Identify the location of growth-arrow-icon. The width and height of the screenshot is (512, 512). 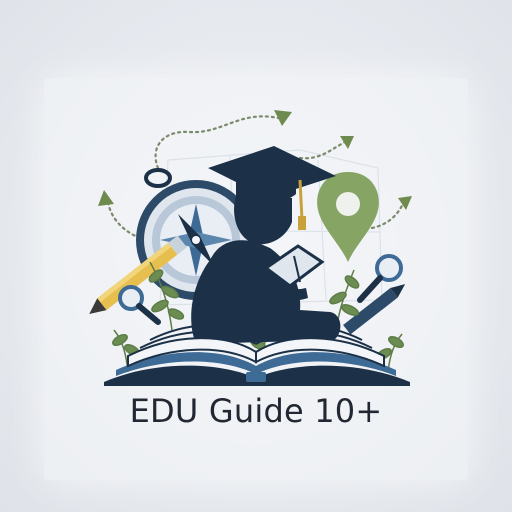
(322, 150).